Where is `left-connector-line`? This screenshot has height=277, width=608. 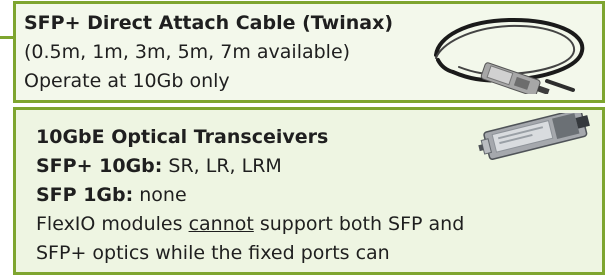
left-connector-line is located at coordinates (7, 37).